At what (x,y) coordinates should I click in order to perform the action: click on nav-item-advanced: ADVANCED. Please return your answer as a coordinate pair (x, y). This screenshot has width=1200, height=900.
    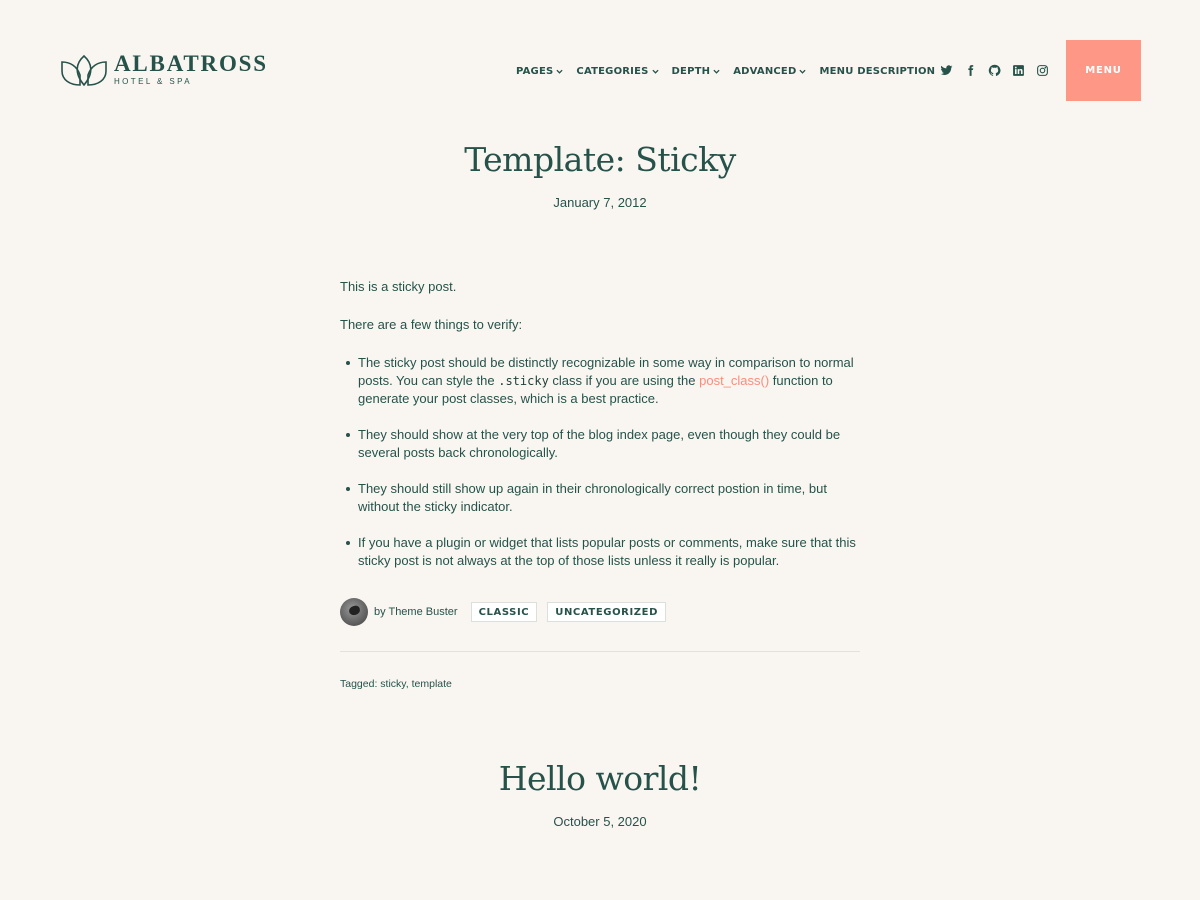
    Looking at the image, I should click on (770, 71).